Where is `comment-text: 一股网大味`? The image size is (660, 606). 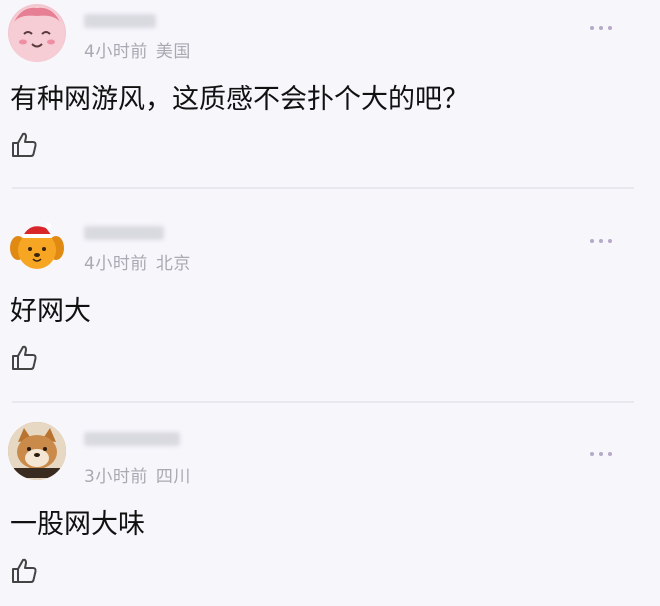
comment-text: 一股网大味 is located at coordinates (77, 524).